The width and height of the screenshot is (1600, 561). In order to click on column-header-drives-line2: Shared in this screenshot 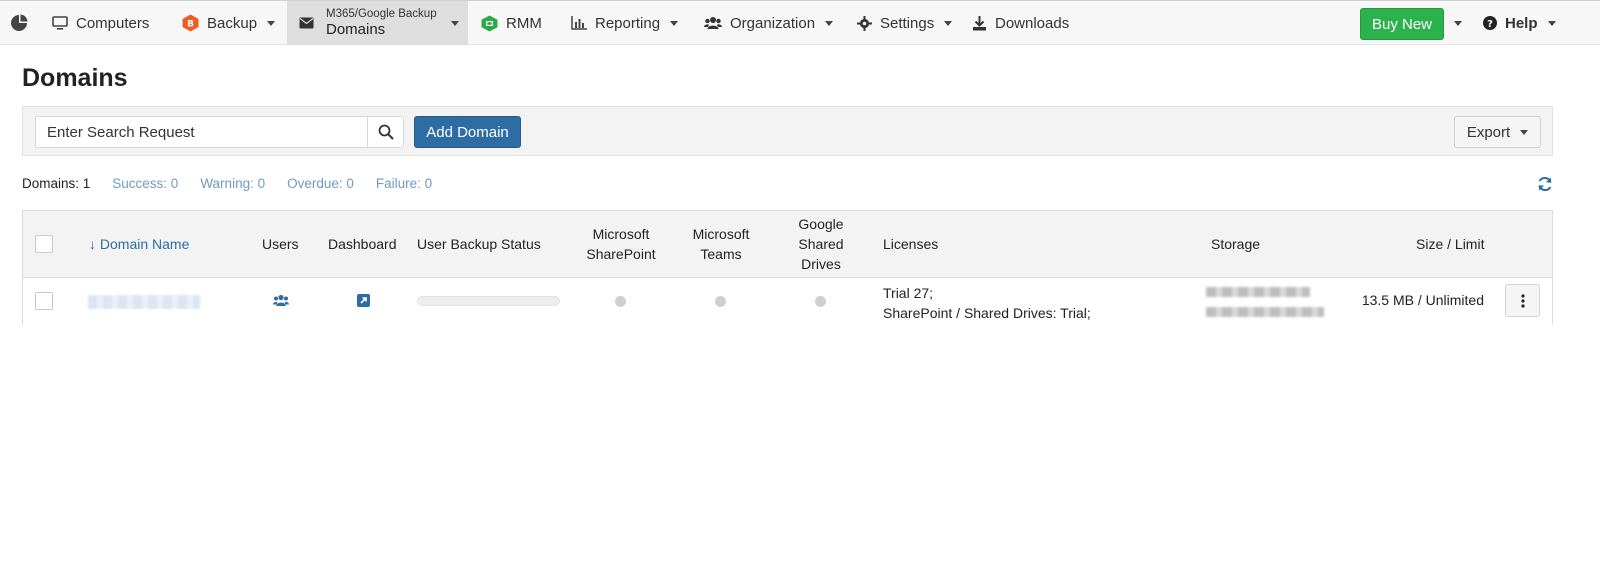, I will do `click(821, 244)`.